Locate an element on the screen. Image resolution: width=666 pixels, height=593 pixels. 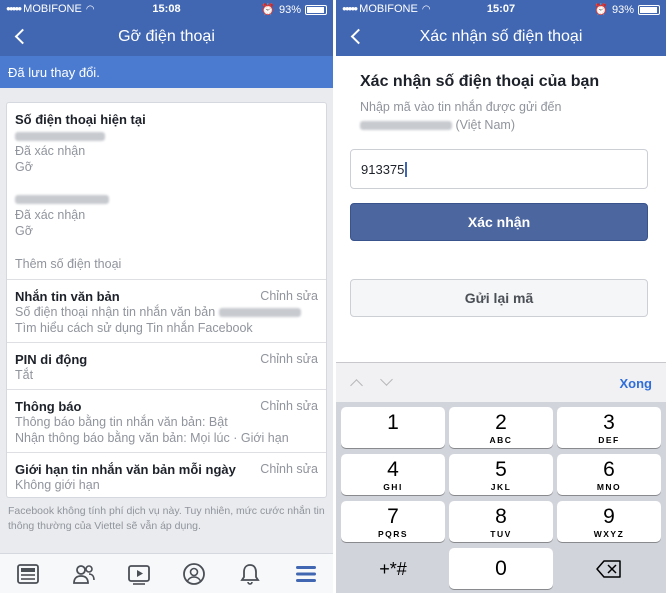
friends-icon is located at coordinates (84, 574).